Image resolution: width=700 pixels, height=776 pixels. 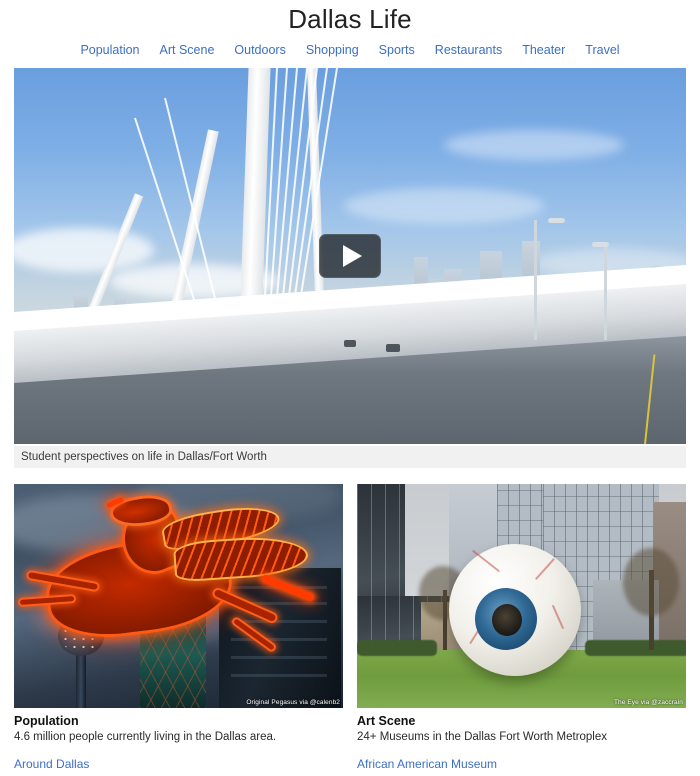 What do you see at coordinates (293, 702) in the screenshot?
I see `photo-credit: Original Pegasus via @calenb2` at bounding box center [293, 702].